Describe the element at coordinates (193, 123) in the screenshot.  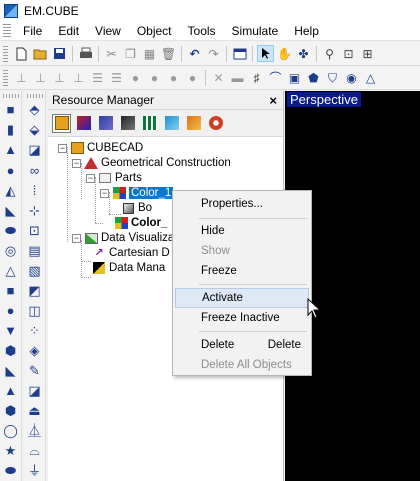
I see `observable-tab-icon` at that location.